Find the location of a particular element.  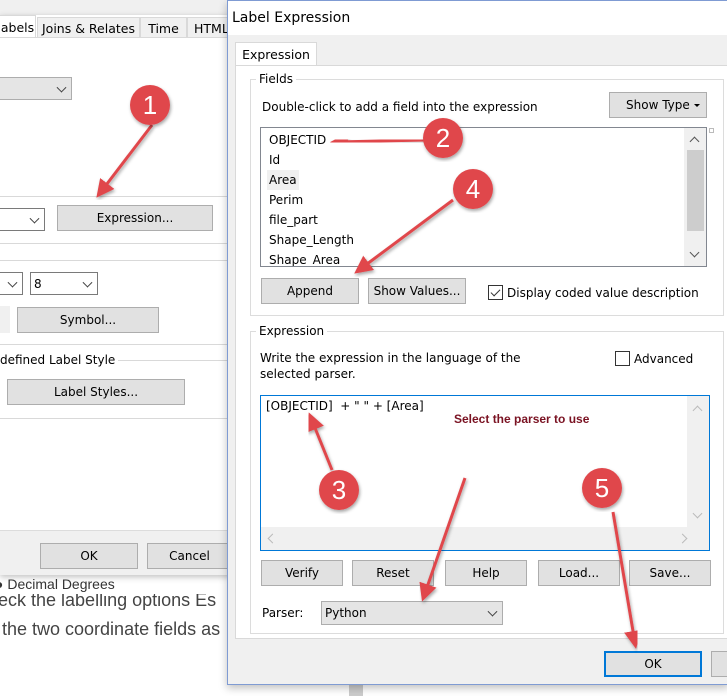

step-number: 5 is located at coordinates (602, 488).